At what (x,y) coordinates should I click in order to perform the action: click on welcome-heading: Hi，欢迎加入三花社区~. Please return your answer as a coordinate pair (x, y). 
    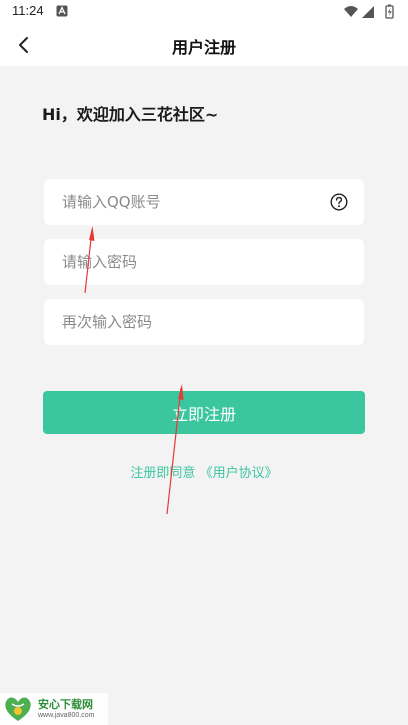
    Looking at the image, I should click on (130, 114).